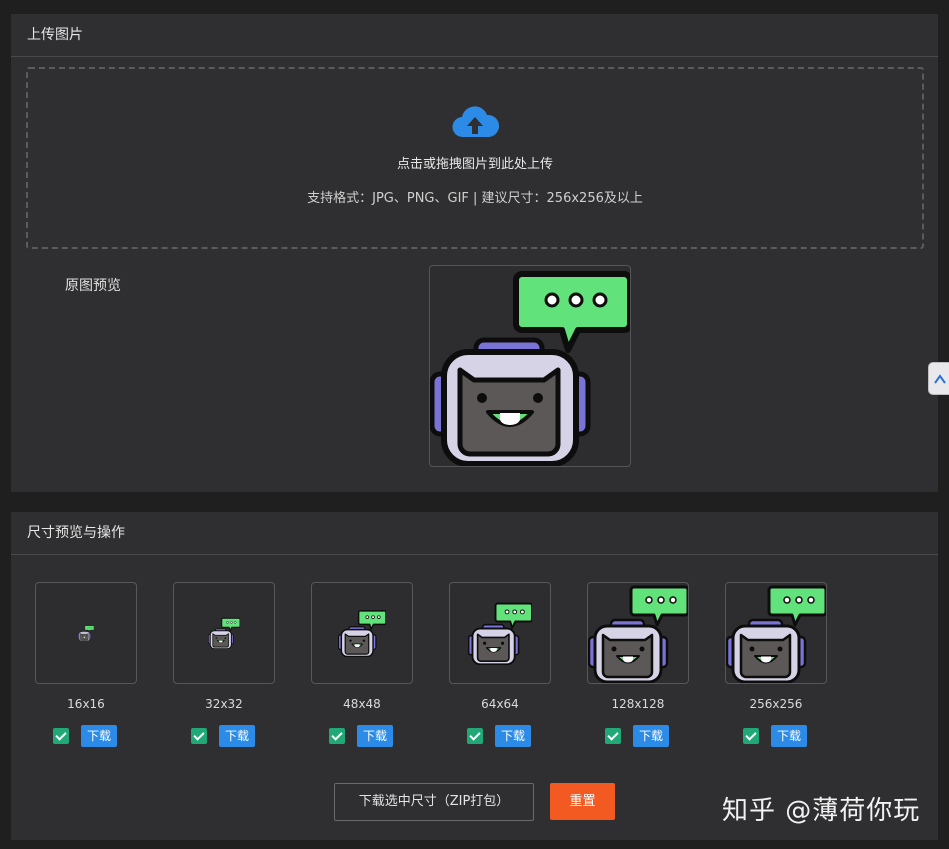  I want to click on size-card-128: 128x128 下载, so click(638, 664).